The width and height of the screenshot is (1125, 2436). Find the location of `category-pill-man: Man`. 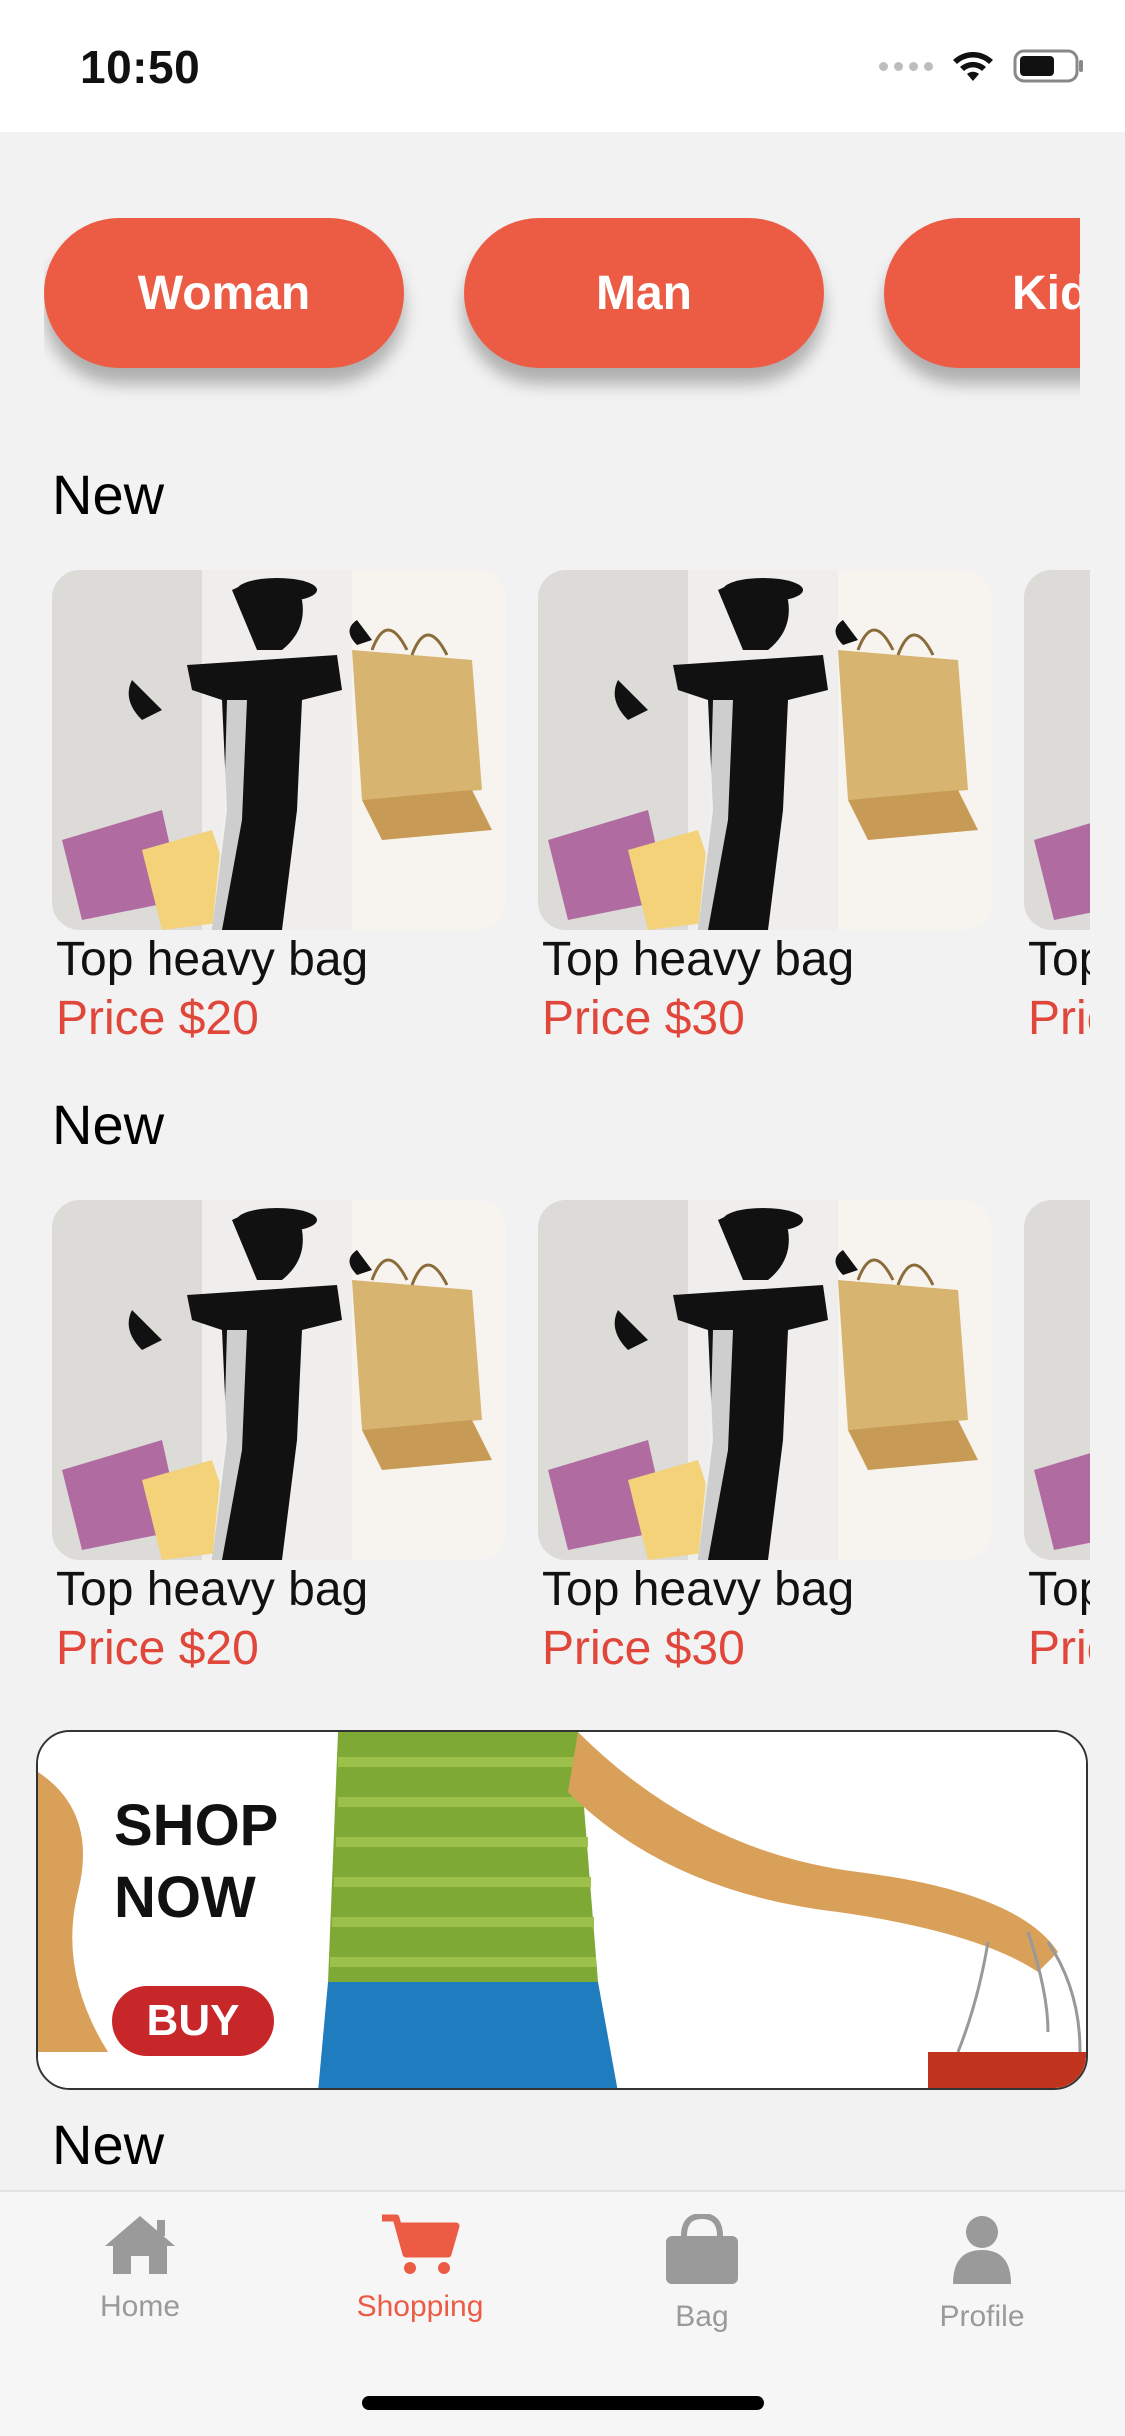

category-pill-man: Man is located at coordinates (644, 293).